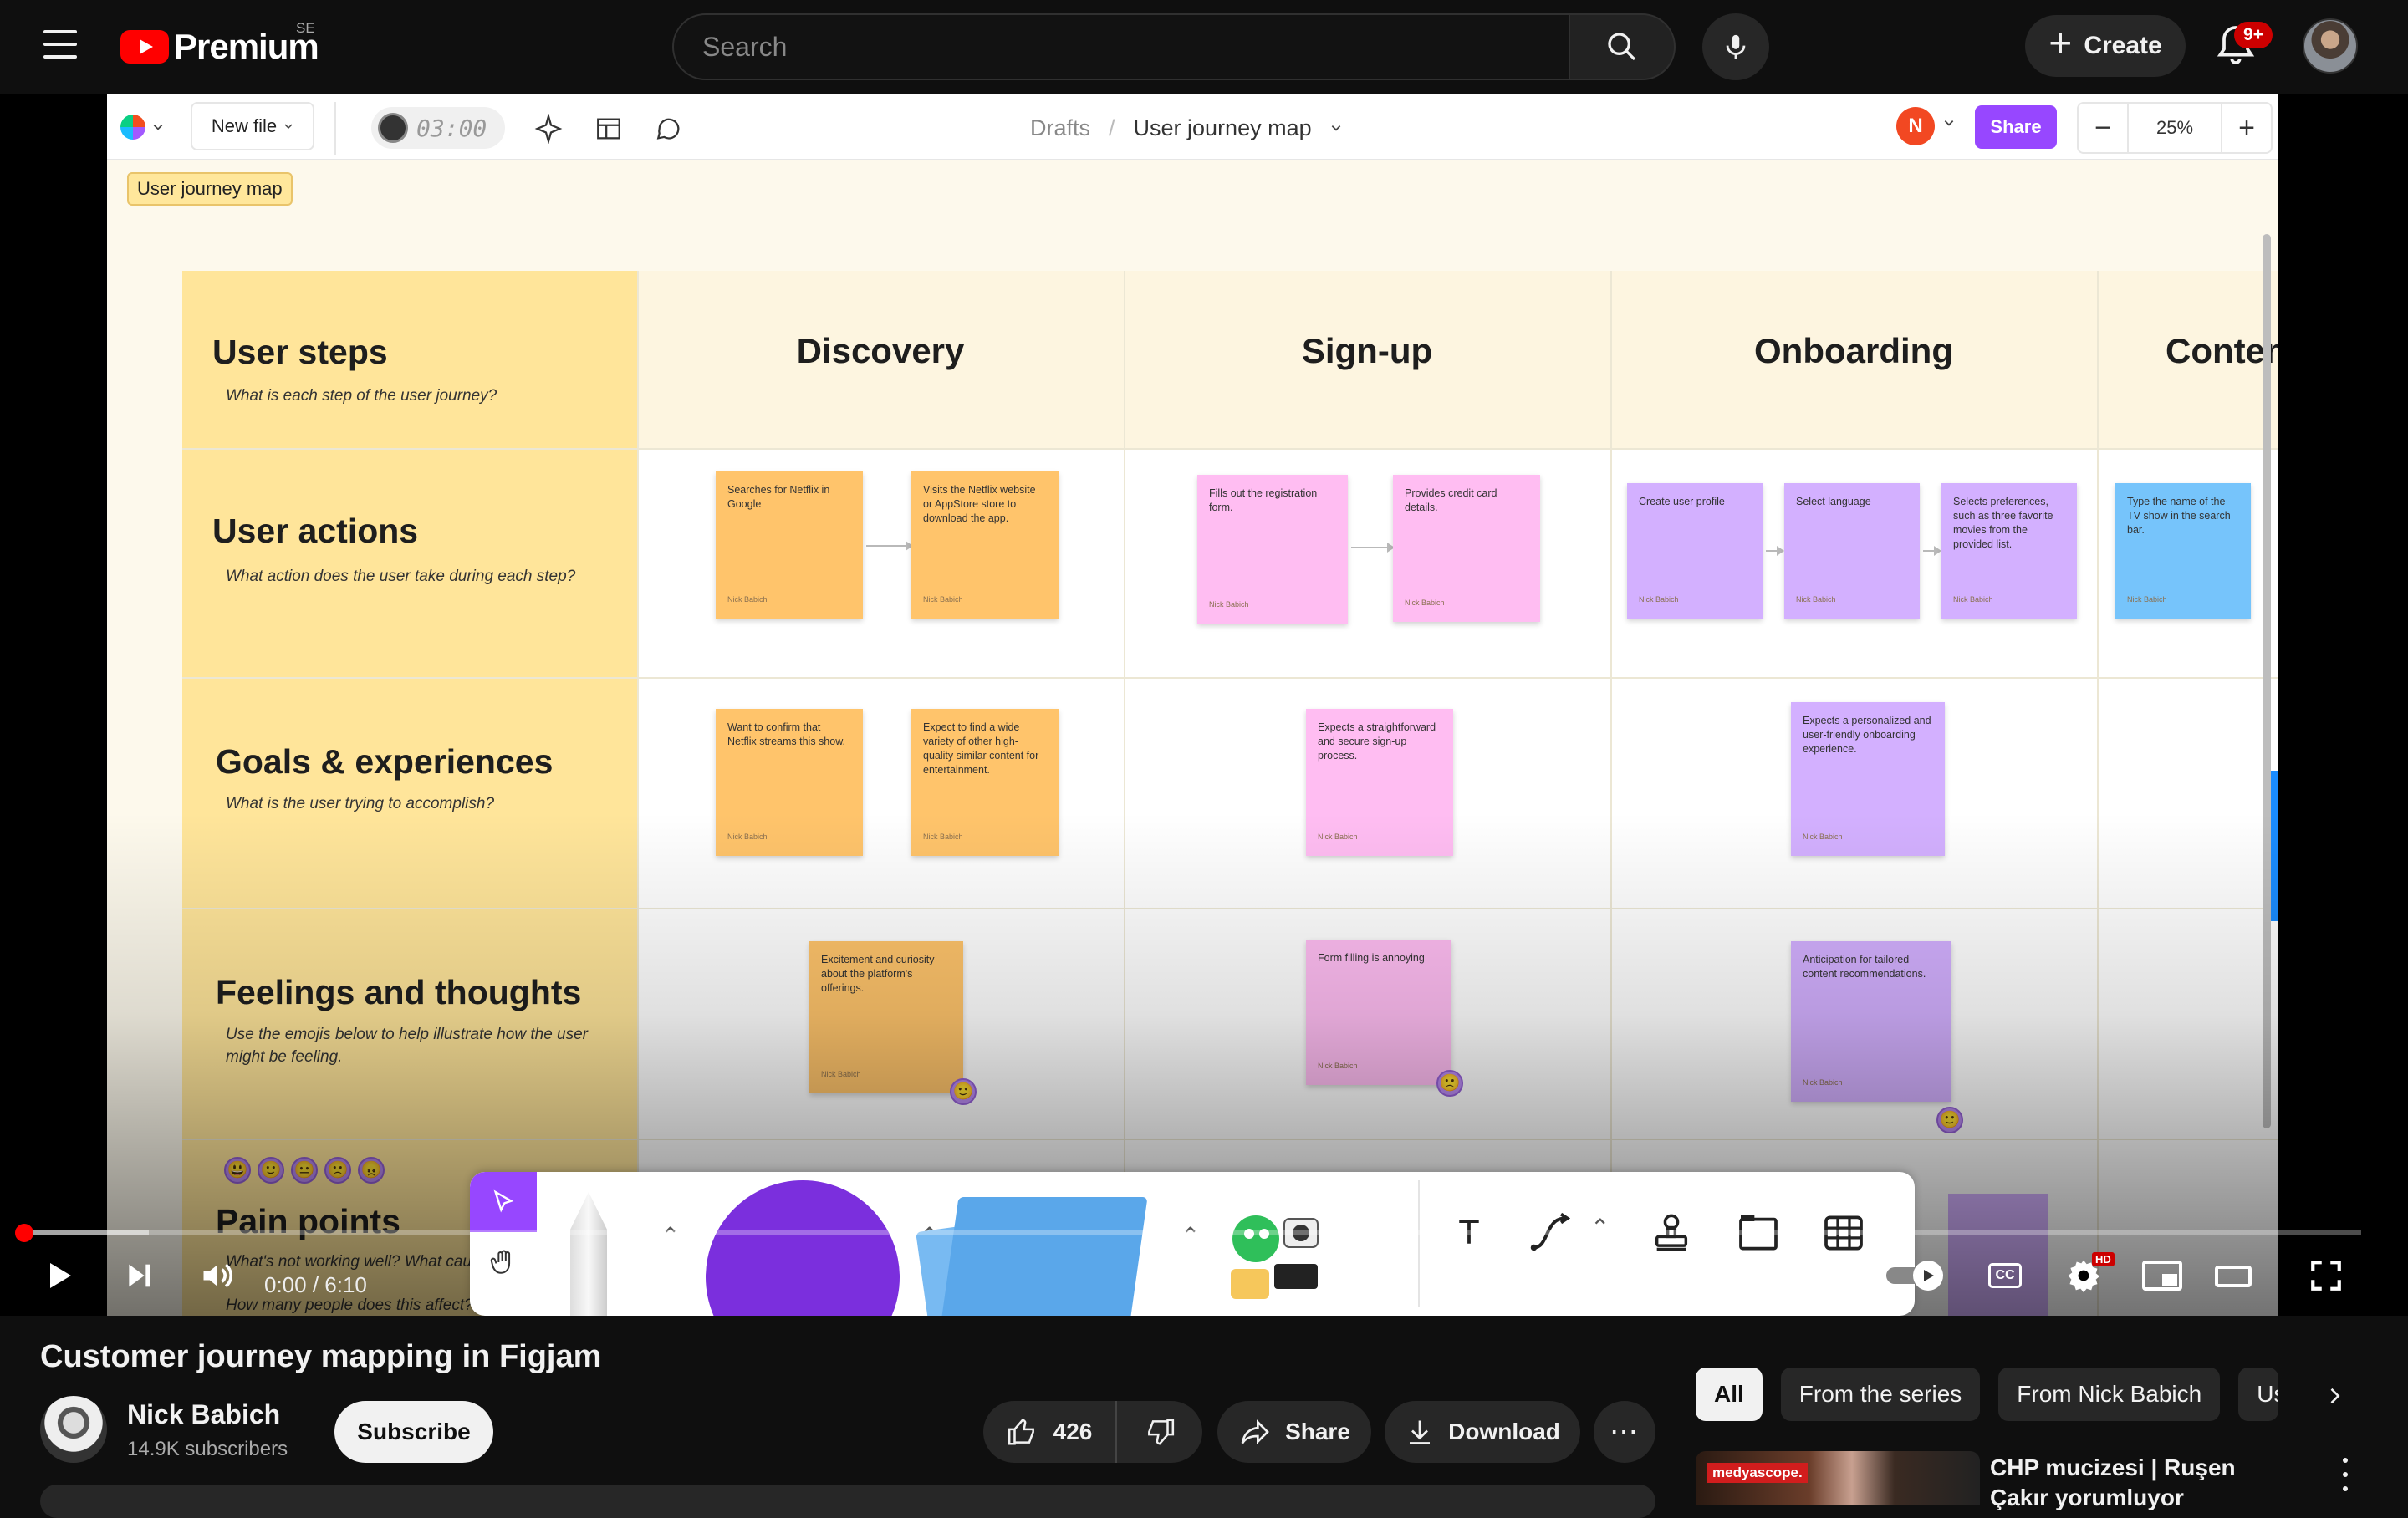  What do you see at coordinates (1625, 1432) in the screenshot?
I see `more-actions-button: ⋯` at bounding box center [1625, 1432].